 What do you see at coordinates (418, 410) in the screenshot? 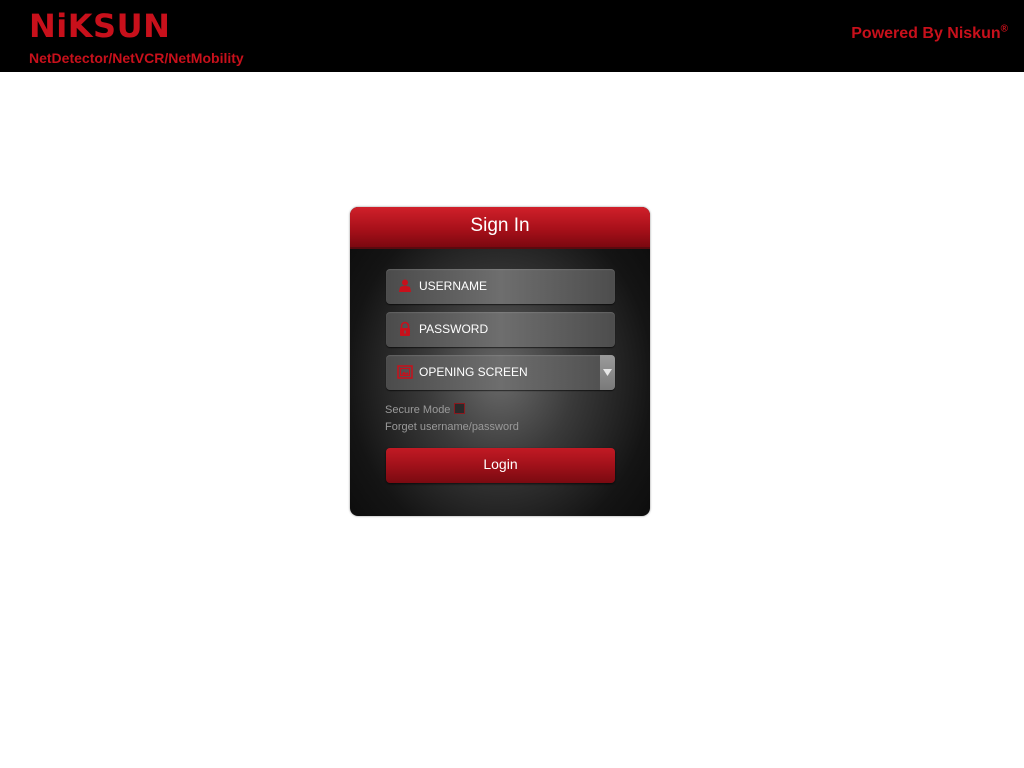
I see `secure-mode-label: Secure Mode` at bounding box center [418, 410].